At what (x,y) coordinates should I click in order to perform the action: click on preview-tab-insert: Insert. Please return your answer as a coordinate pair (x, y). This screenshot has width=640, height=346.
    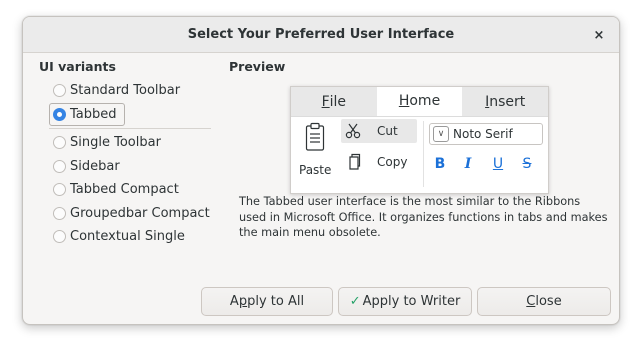
    Looking at the image, I should click on (505, 101).